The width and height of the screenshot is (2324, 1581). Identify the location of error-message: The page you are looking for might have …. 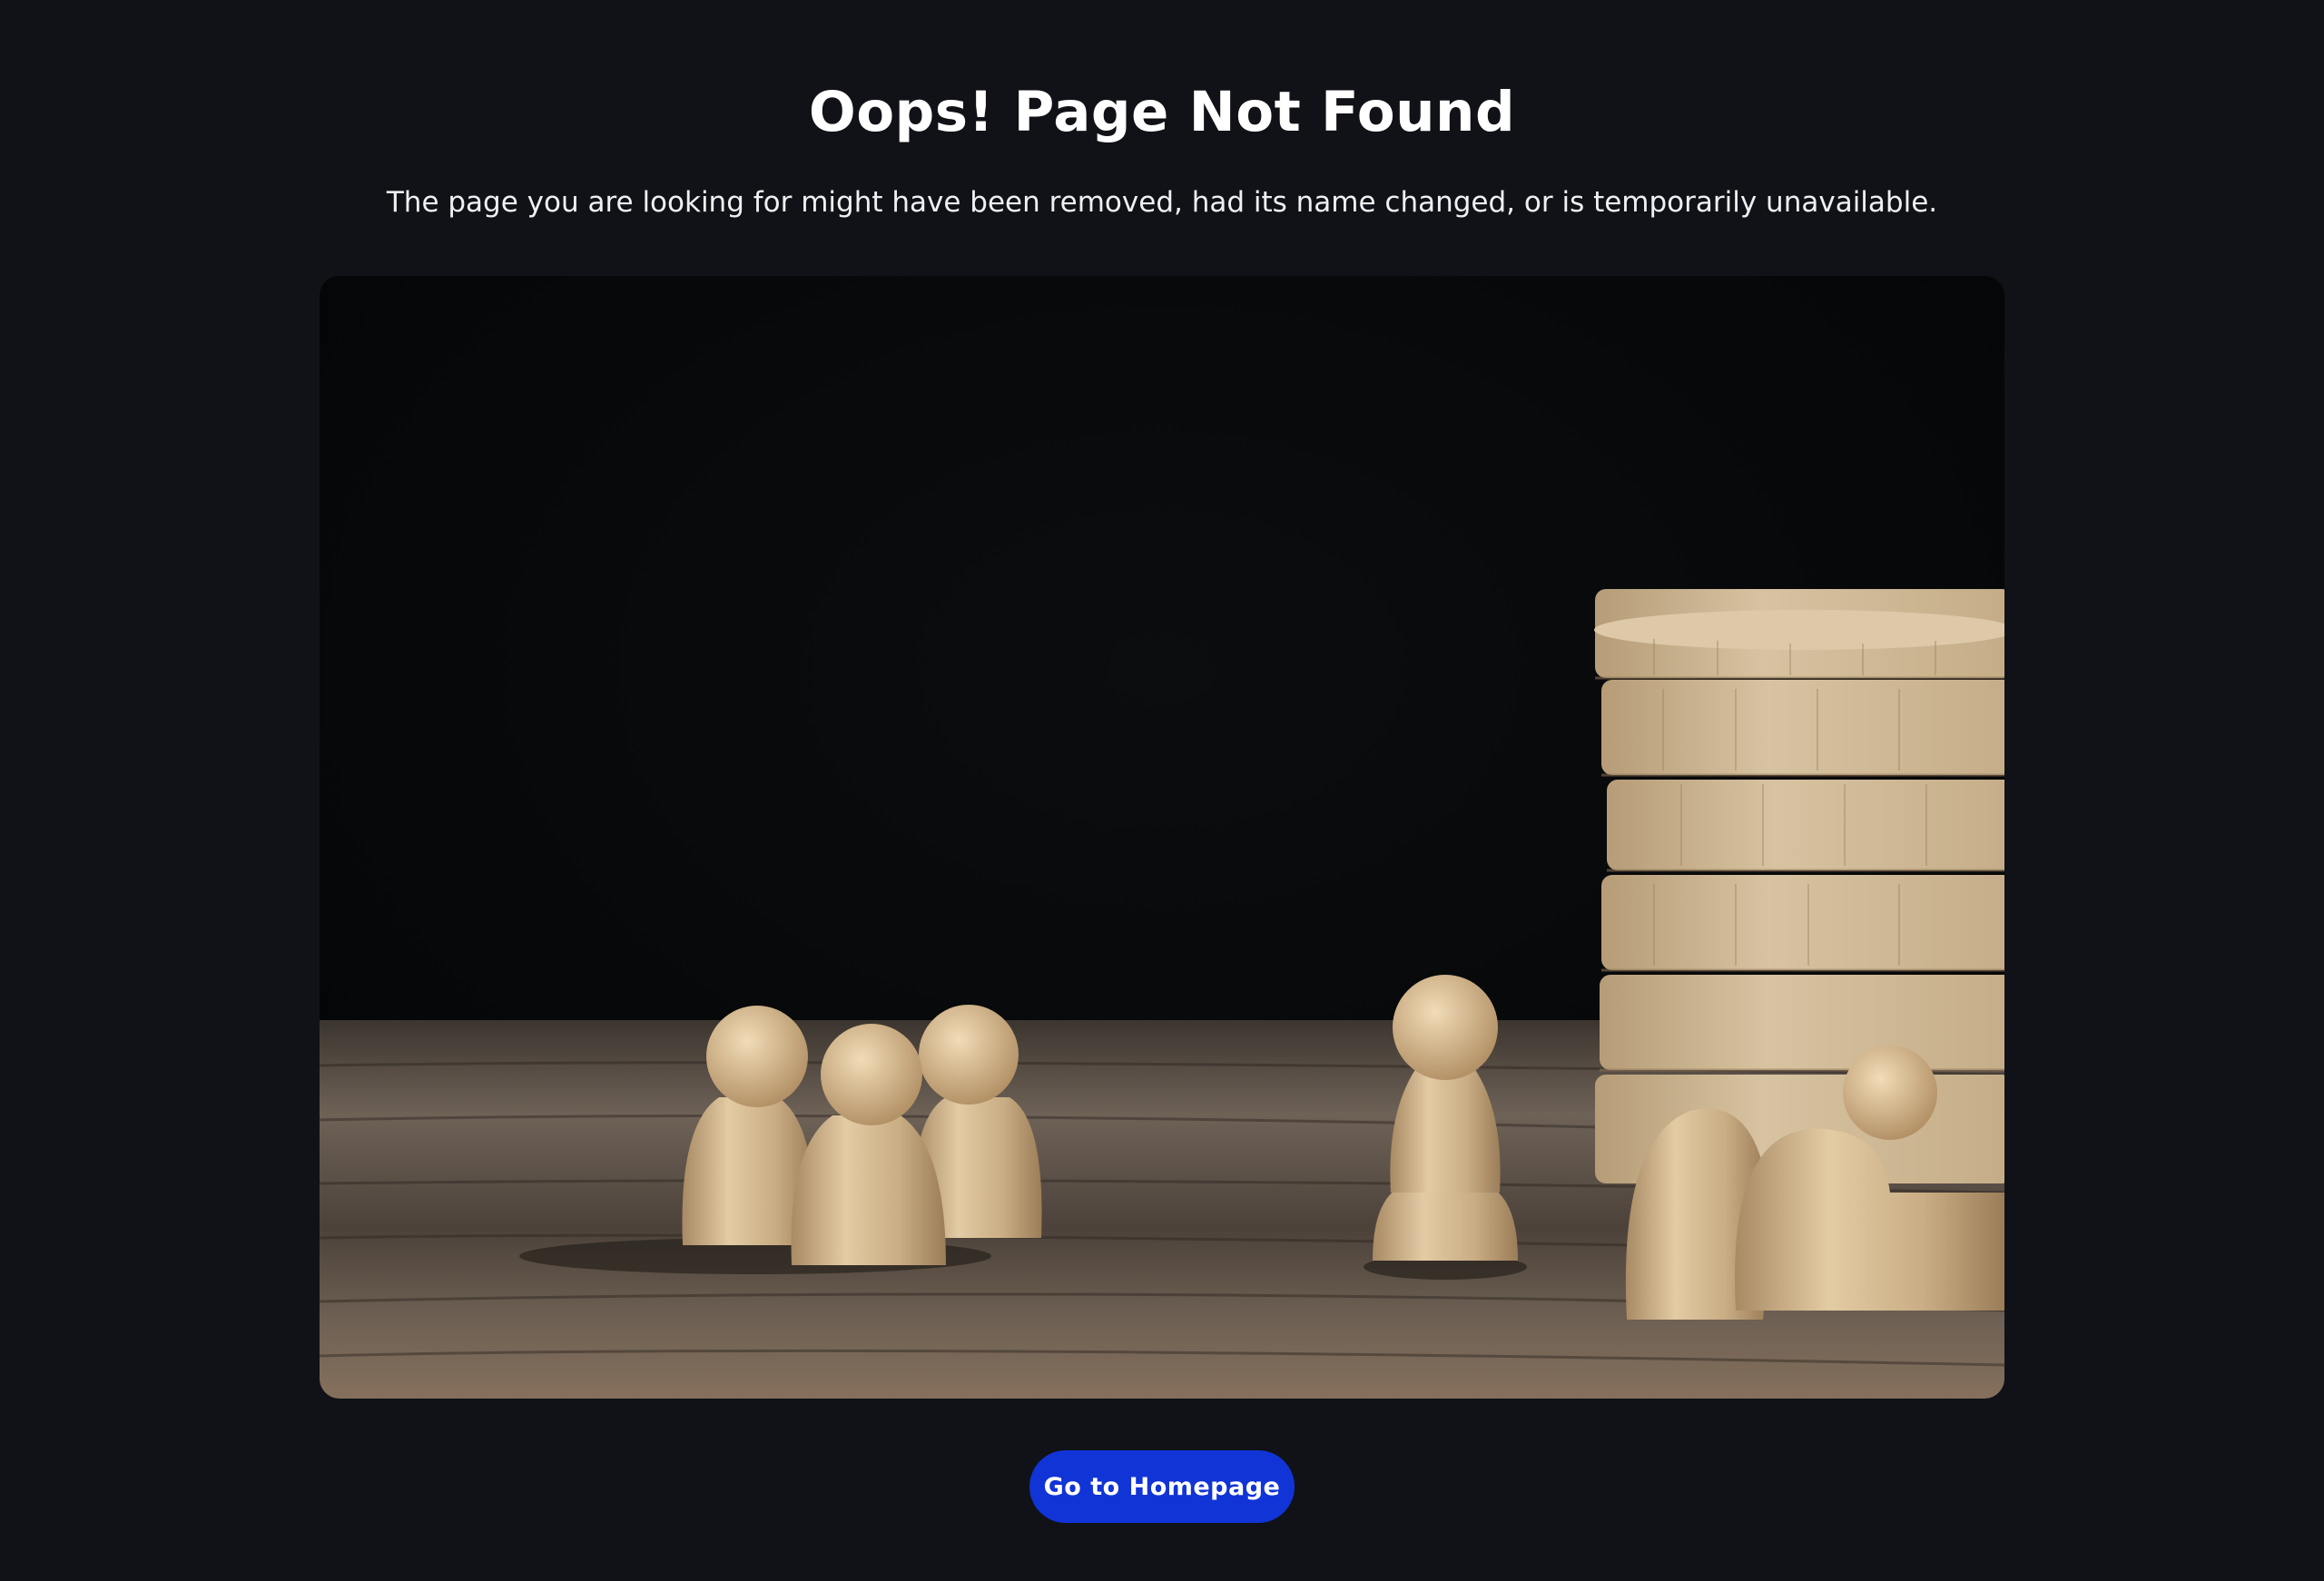
(1162, 202).